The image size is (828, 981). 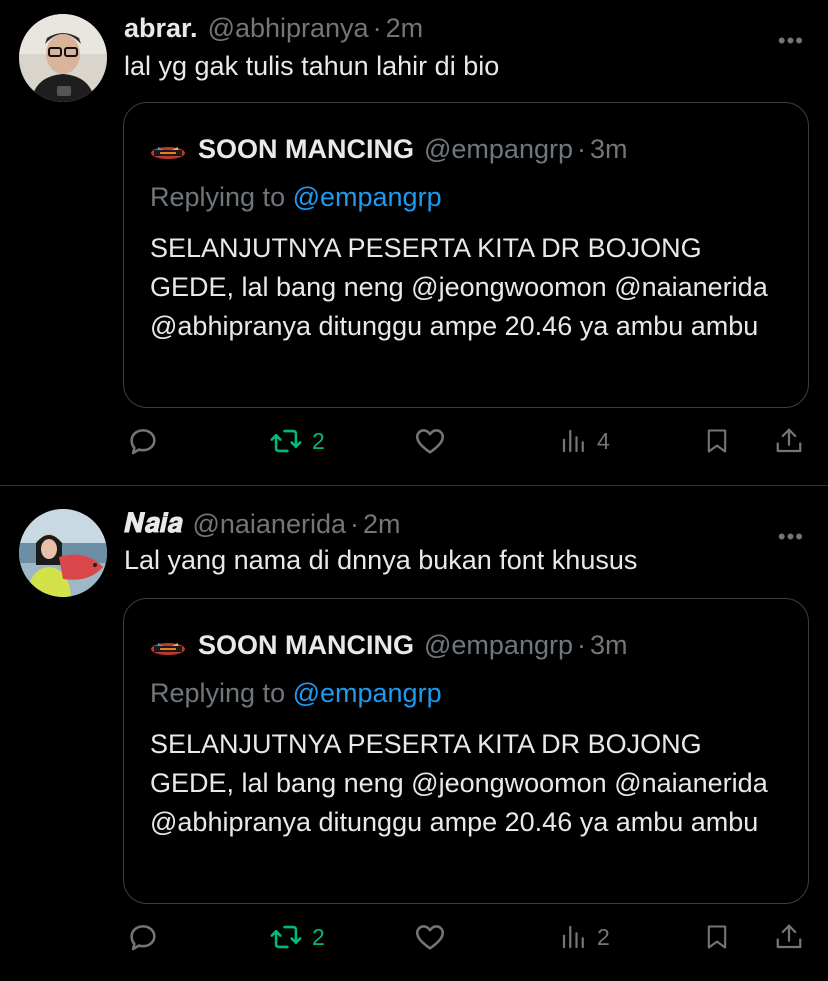 What do you see at coordinates (153, 524) in the screenshot?
I see `display-name: 𝑵𝒂𝒊𝒂` at bounding box center [153, 524].